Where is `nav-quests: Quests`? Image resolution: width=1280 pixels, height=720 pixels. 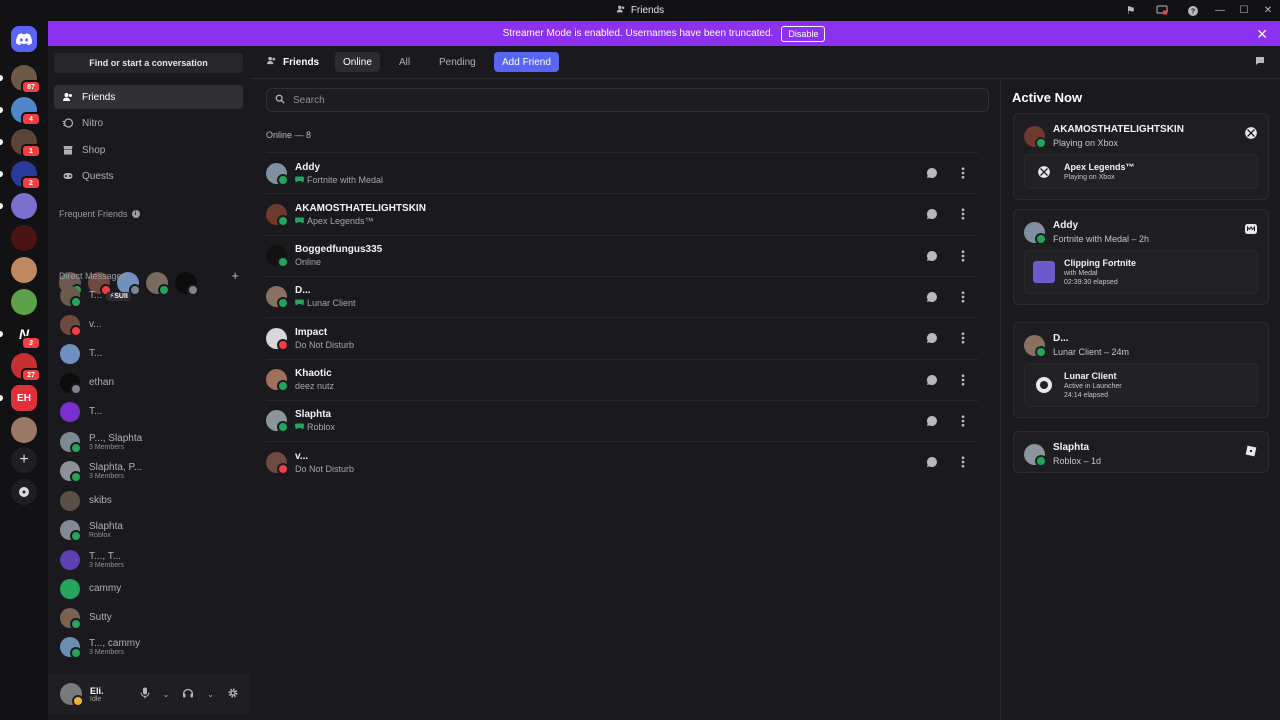 nav-quests: Quests is located at coordinates (148, 176).